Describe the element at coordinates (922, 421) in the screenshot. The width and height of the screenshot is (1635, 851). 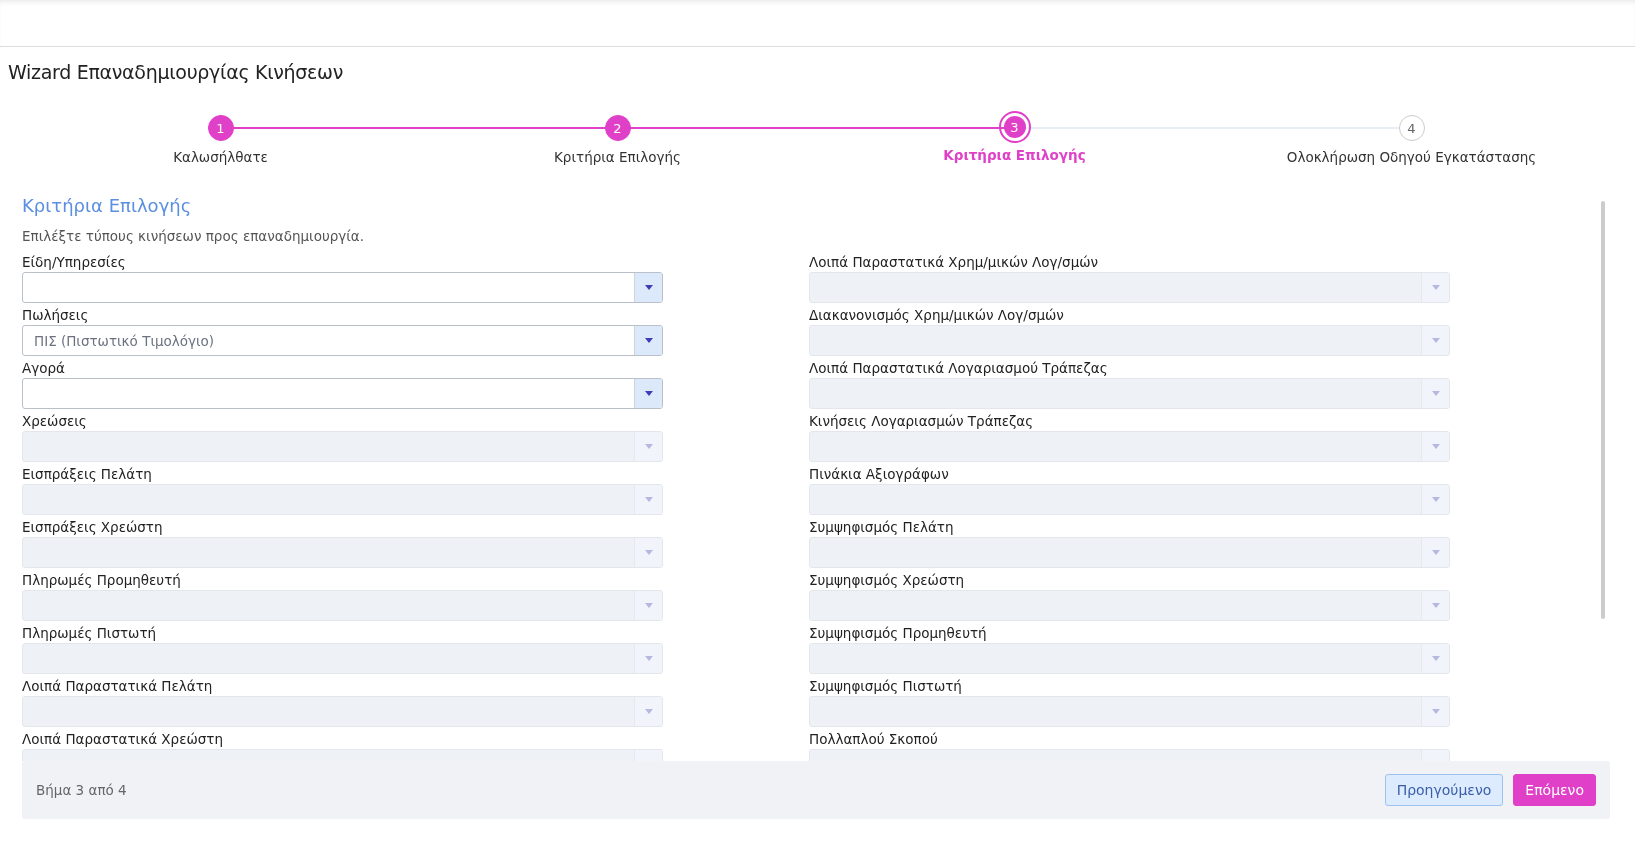
I see `field-label: Κινήσεις Λογαριασμών Τράπεζας` at that location.